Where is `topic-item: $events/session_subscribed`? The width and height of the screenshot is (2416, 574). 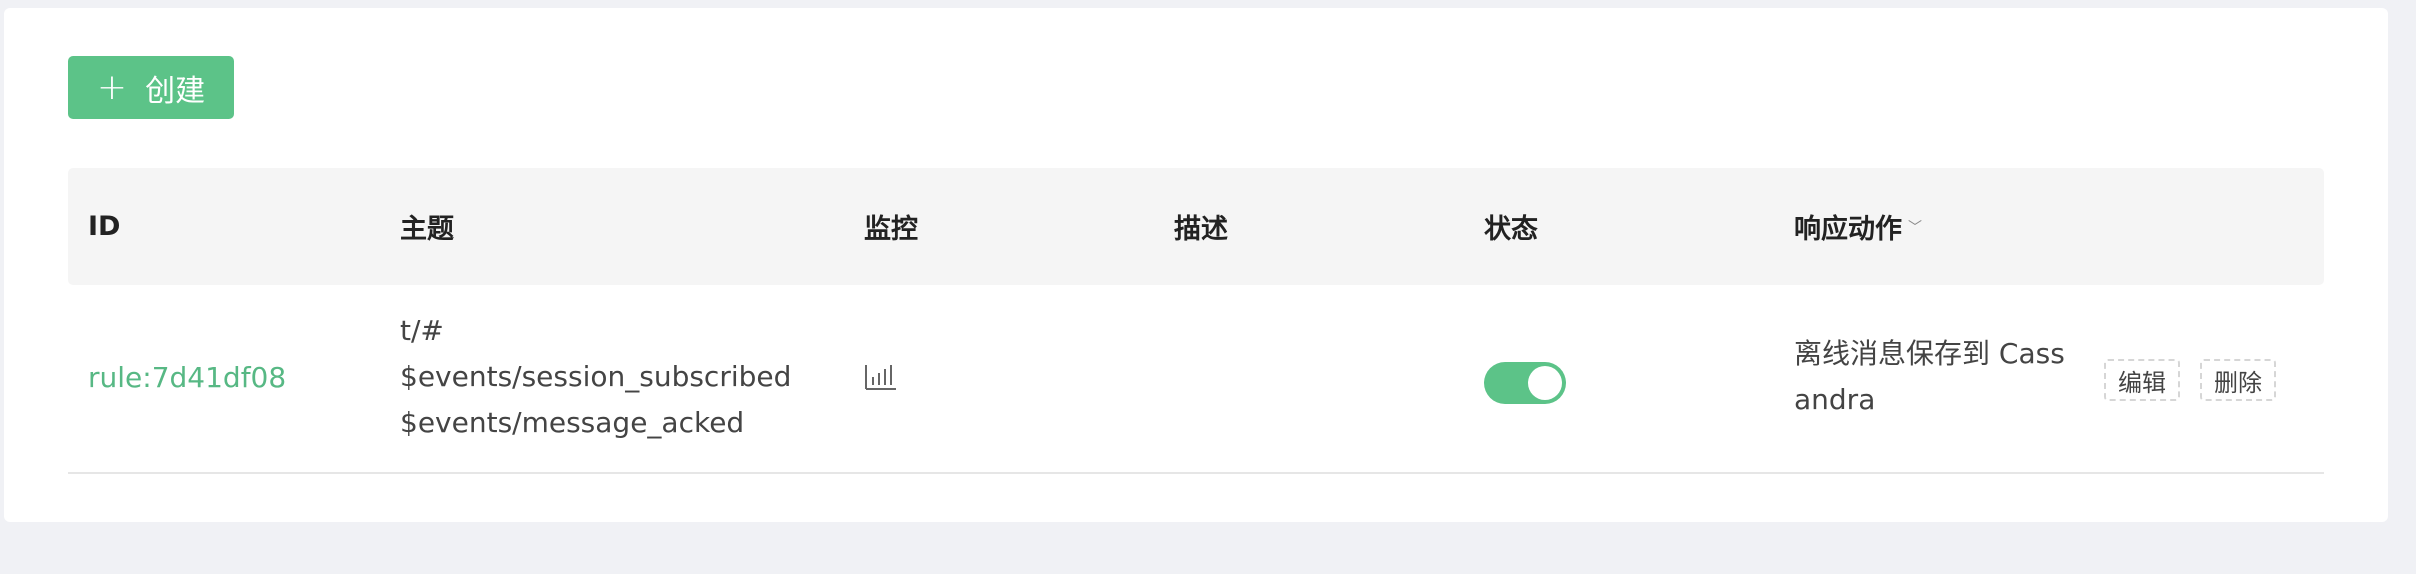 topic-item: $events/session_subscribed is located at coordinates (596, 376).